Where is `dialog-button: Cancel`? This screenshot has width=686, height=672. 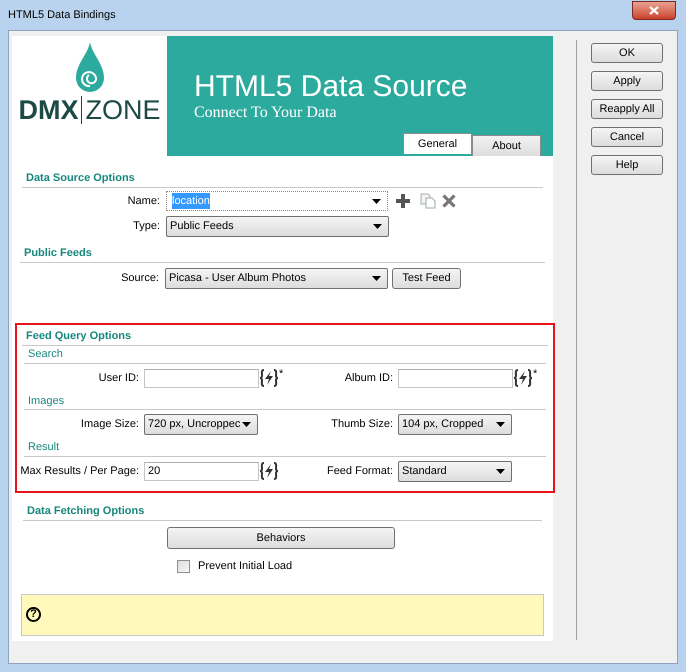 dialog-button: Cancel is located at coordinates (627, 137).